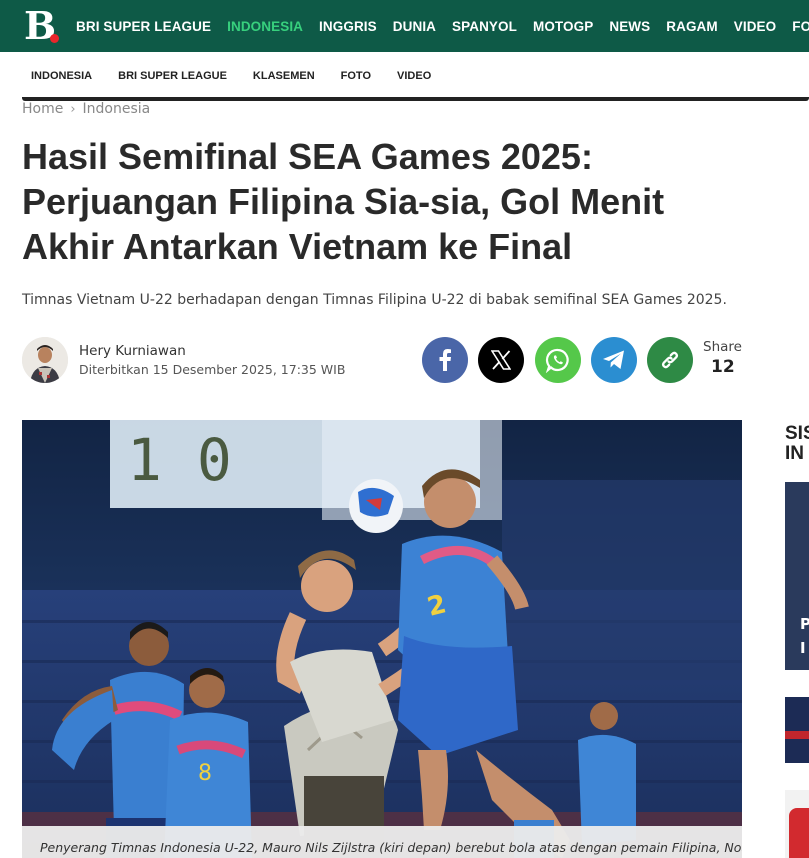  I want to click on facebook-icon, so click(445, 360).